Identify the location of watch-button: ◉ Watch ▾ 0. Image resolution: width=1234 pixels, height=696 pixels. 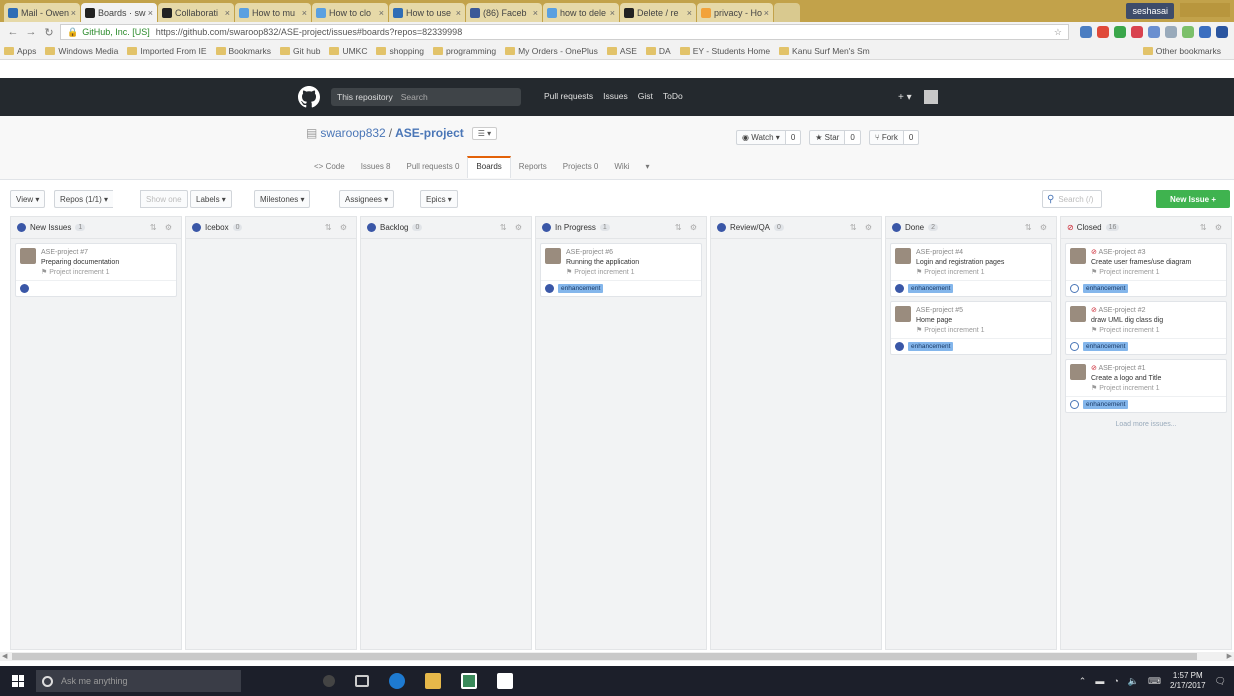
(769, 137).